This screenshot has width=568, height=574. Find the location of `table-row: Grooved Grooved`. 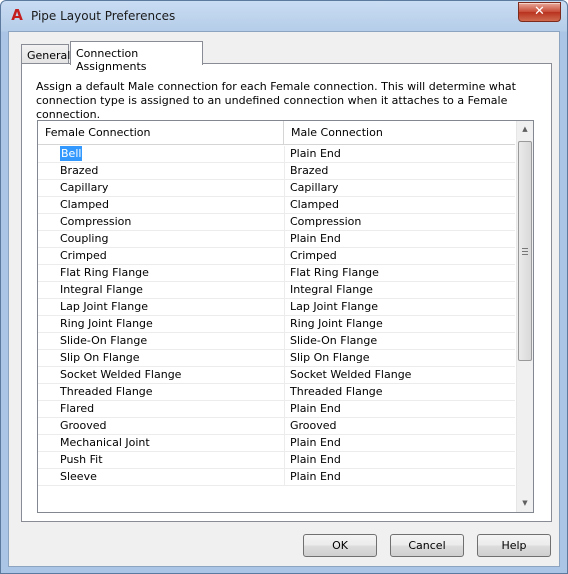

table-row: Grooved Grooved is located at coordinates (276, 426).